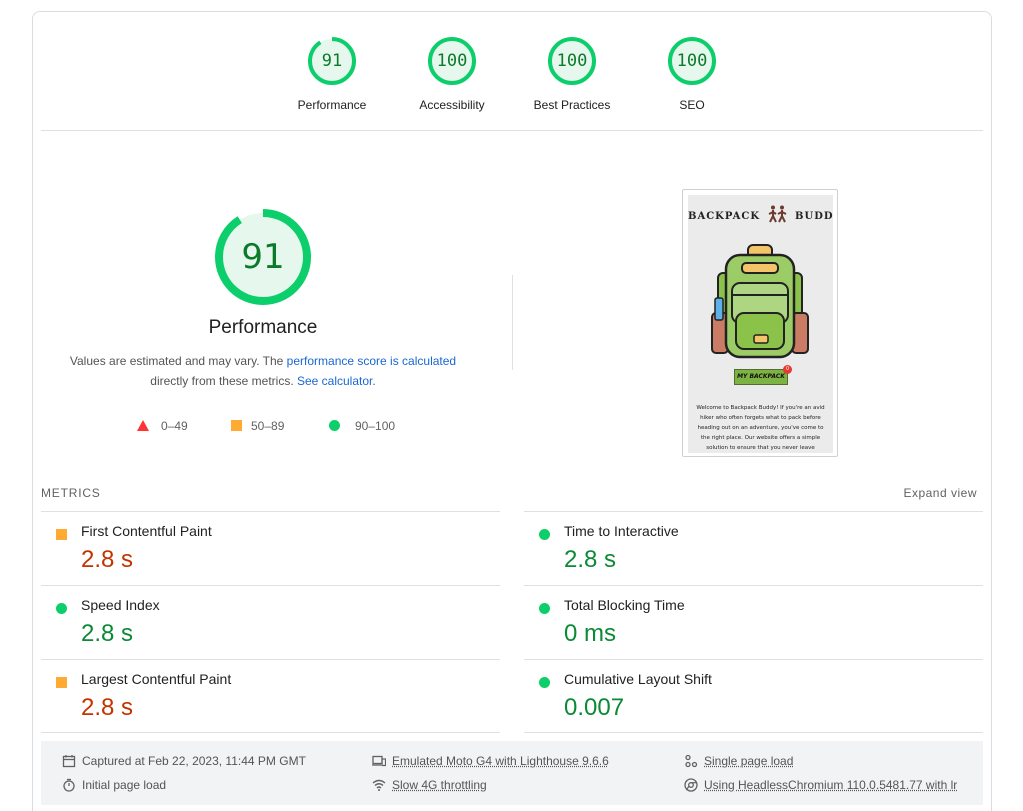  I want to click on gauge-label: Performance, so click(332, 105).